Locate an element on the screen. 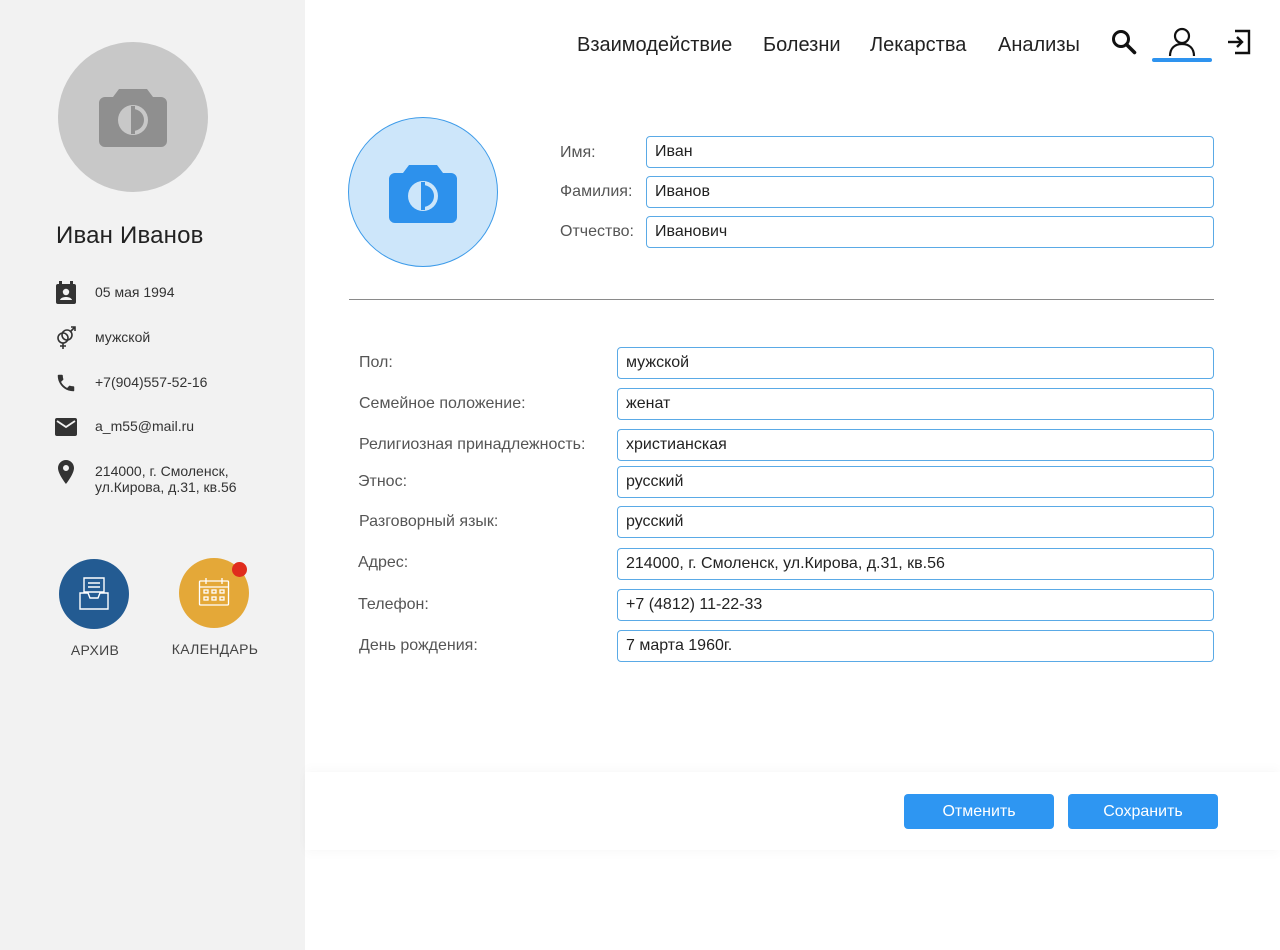 This screenshot has height=950, width=1280. calendar-contact-icon is located at coordinates (66, 293).